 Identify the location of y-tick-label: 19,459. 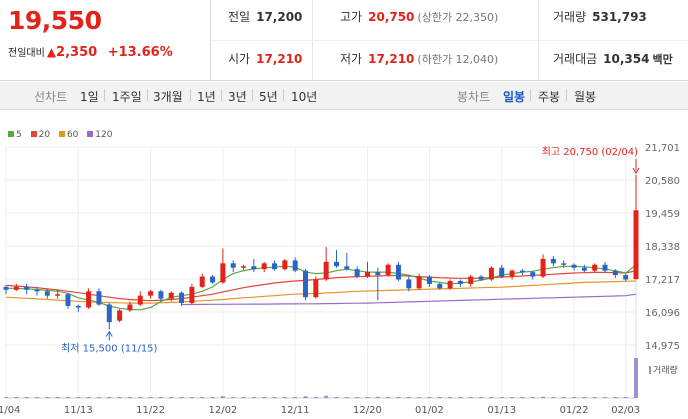
(662, 214).